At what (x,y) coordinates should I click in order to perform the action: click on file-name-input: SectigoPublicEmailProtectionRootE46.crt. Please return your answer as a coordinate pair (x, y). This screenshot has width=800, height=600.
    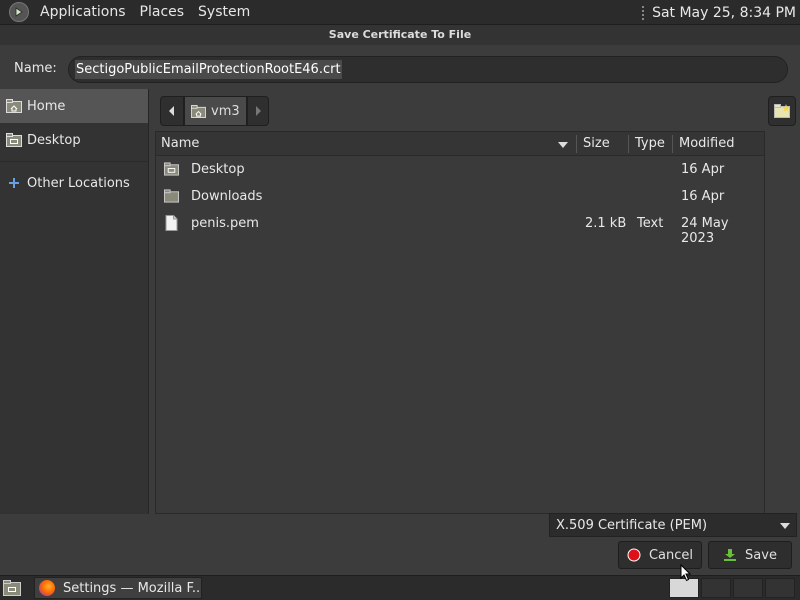
    Looking at the image, I should click on (428, 69).